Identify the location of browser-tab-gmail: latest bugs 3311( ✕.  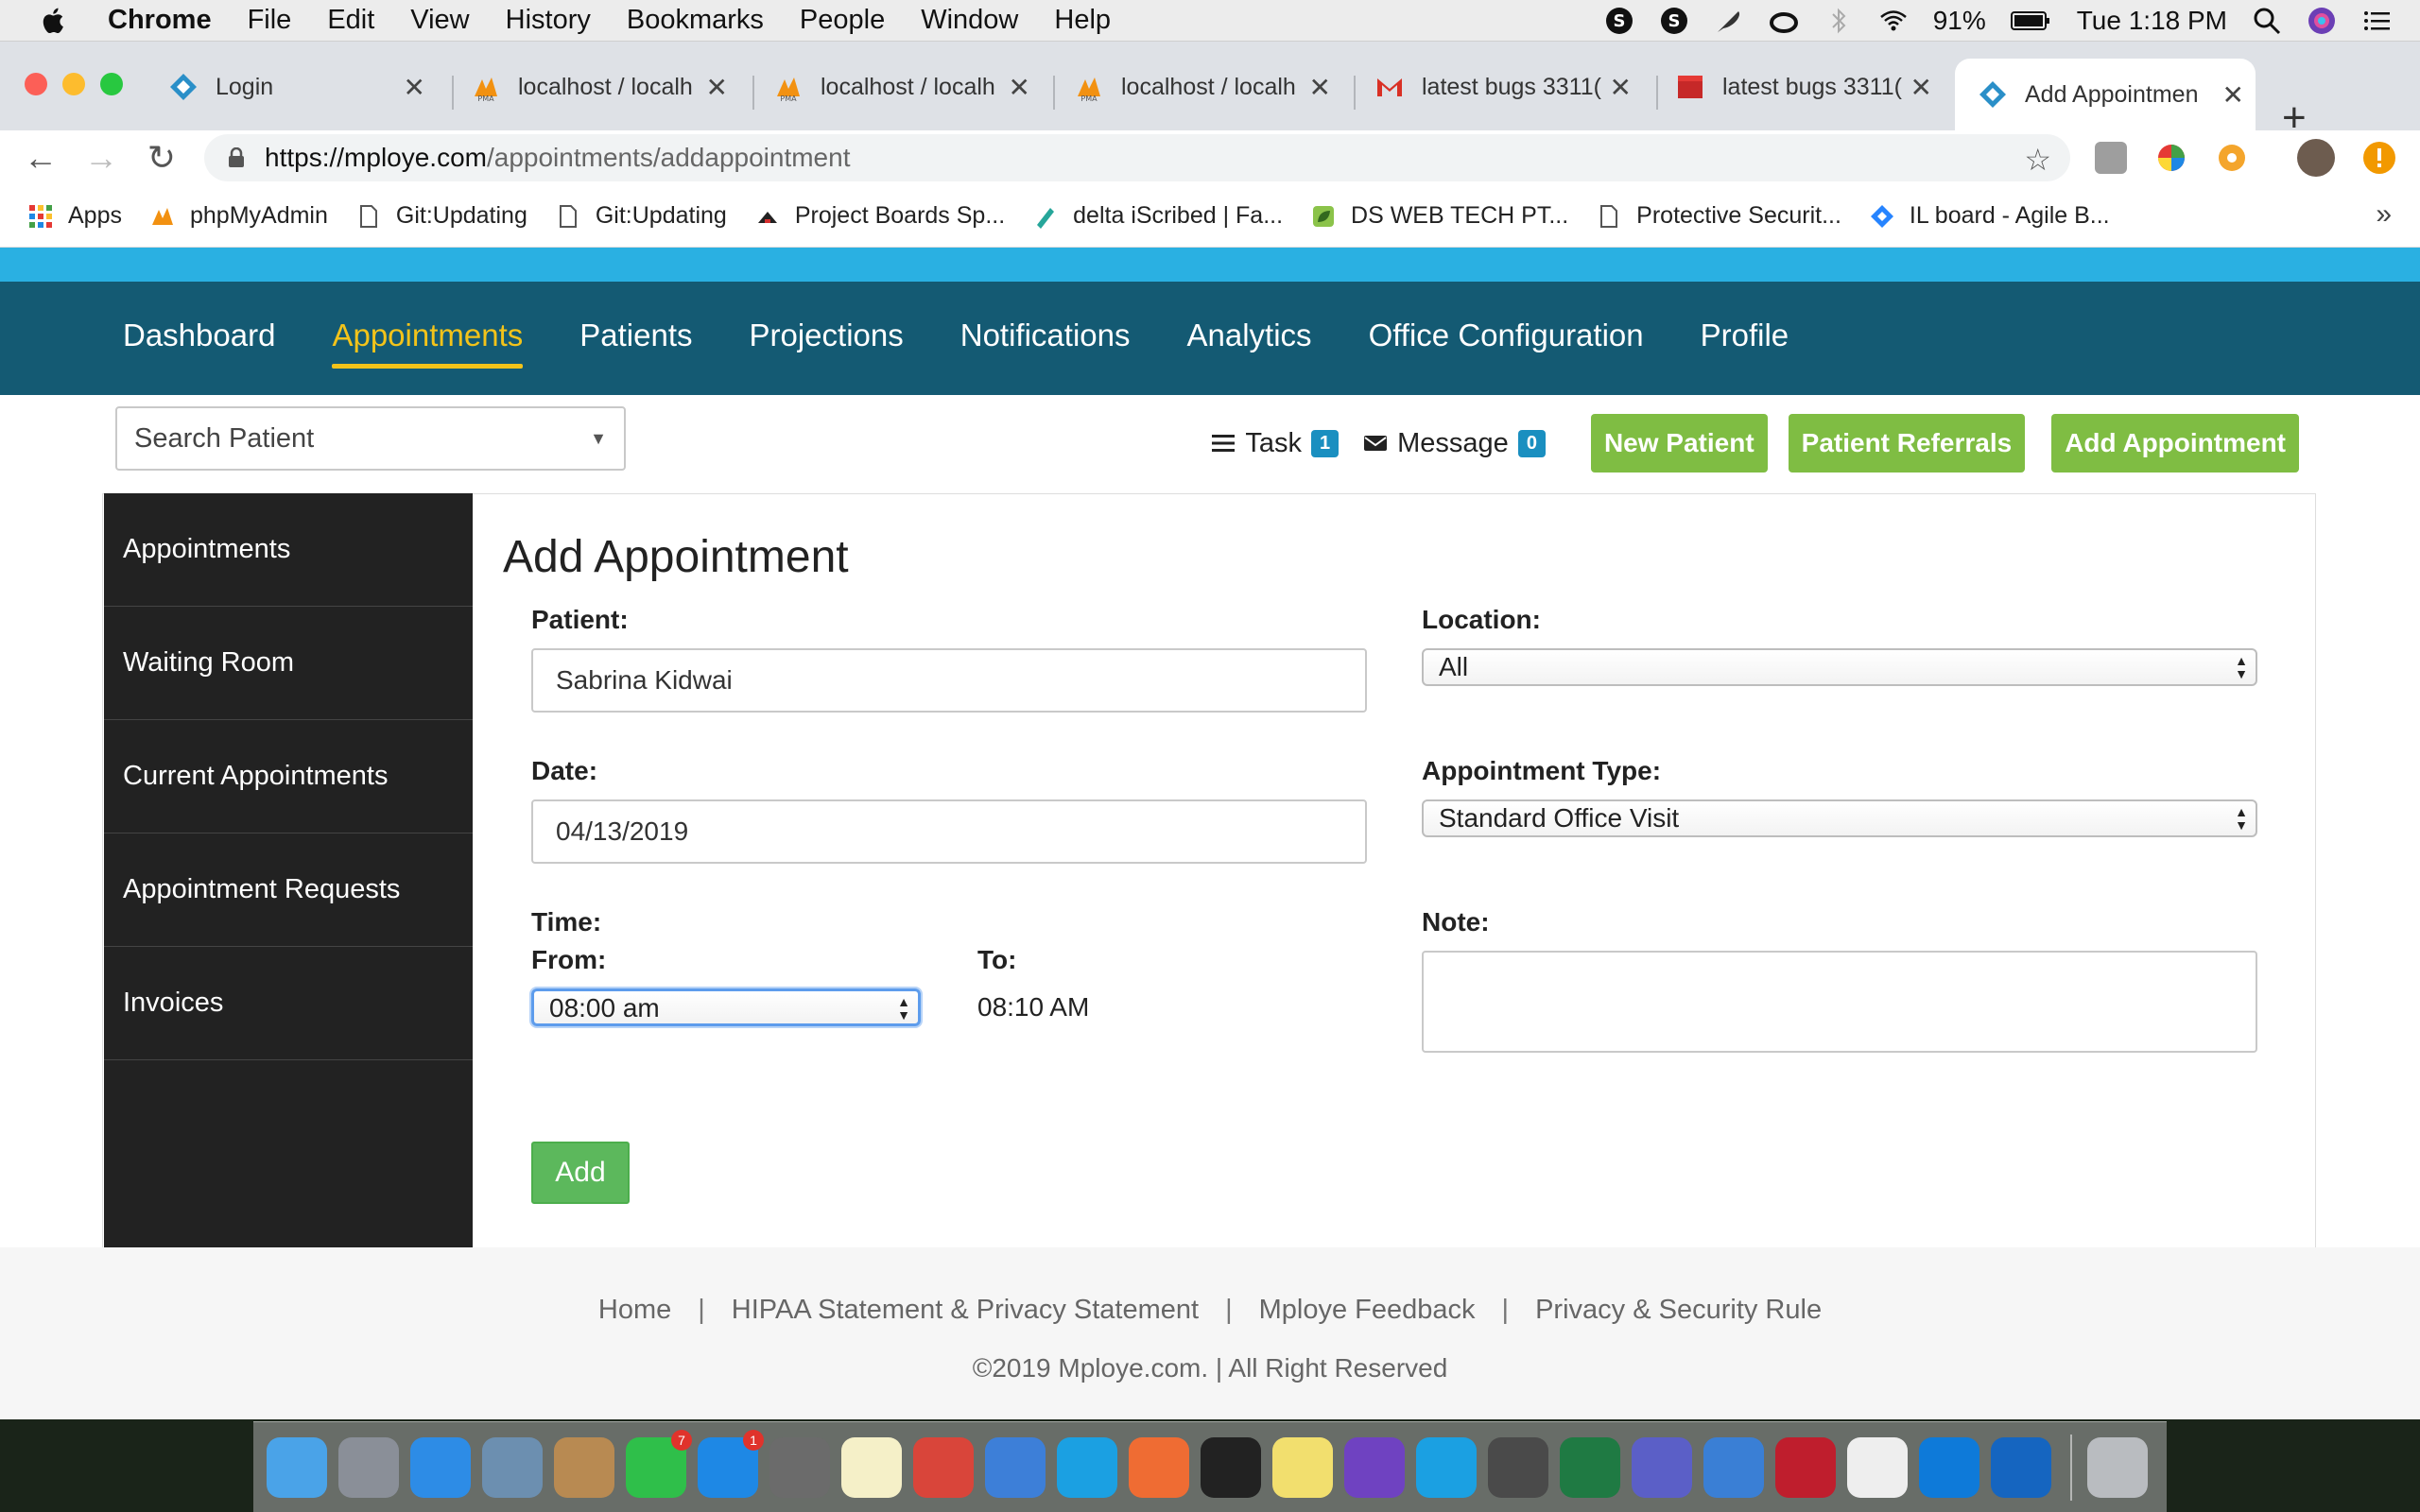
(1509, 87).